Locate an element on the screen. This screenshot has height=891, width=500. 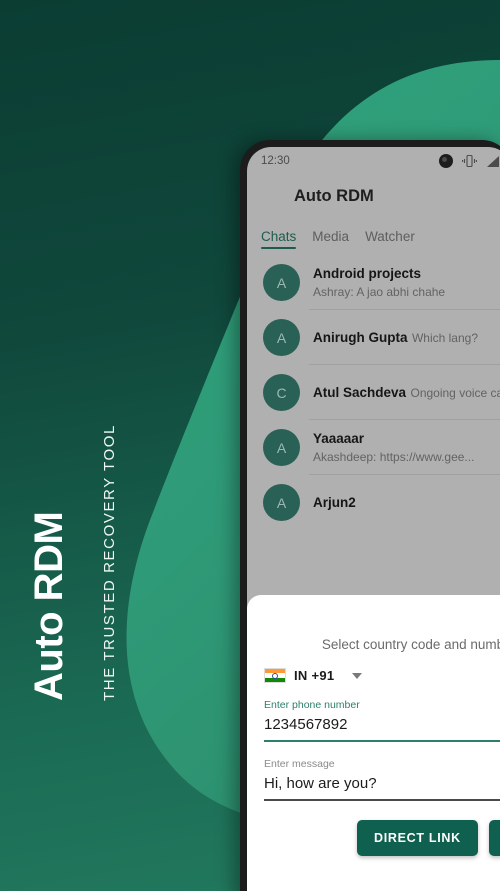
list-item: C Atul Sachdeva Ongoing voice call is located at coordinates (373, 392).